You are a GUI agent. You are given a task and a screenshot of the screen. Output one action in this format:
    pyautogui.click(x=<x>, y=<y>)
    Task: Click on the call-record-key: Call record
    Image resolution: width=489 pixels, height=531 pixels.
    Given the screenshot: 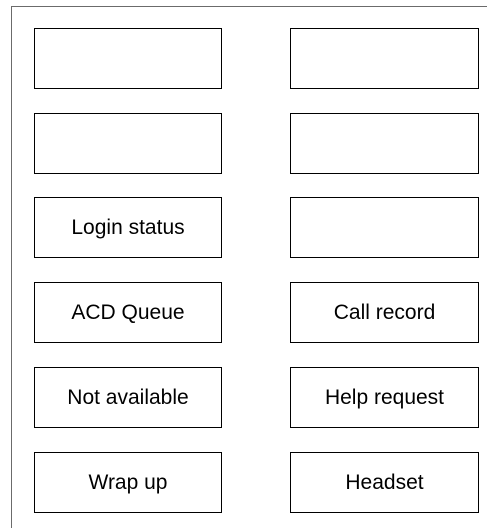 What is the action you would take?
    pyautogui.click(x=384, y=312)
    